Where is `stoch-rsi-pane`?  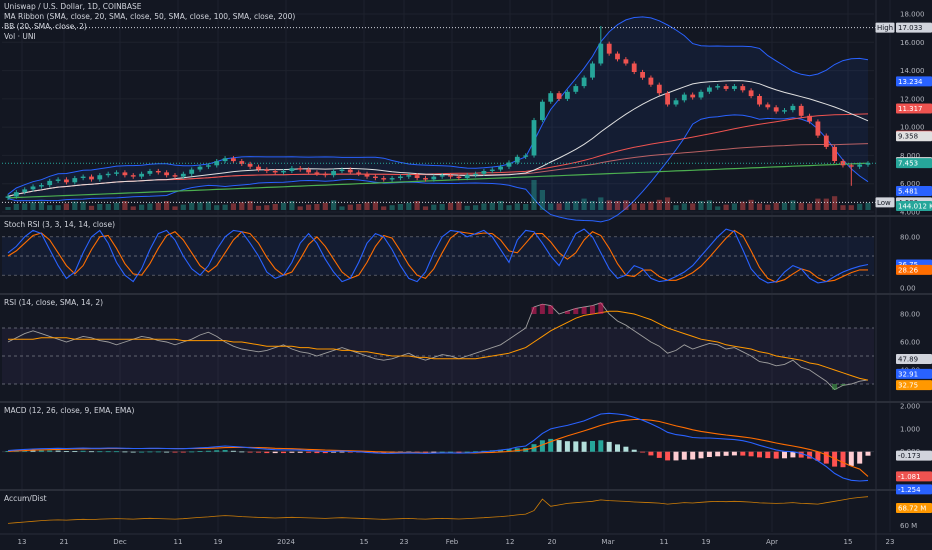
stoch-rsi-pane is located at coordinates (438, 256).